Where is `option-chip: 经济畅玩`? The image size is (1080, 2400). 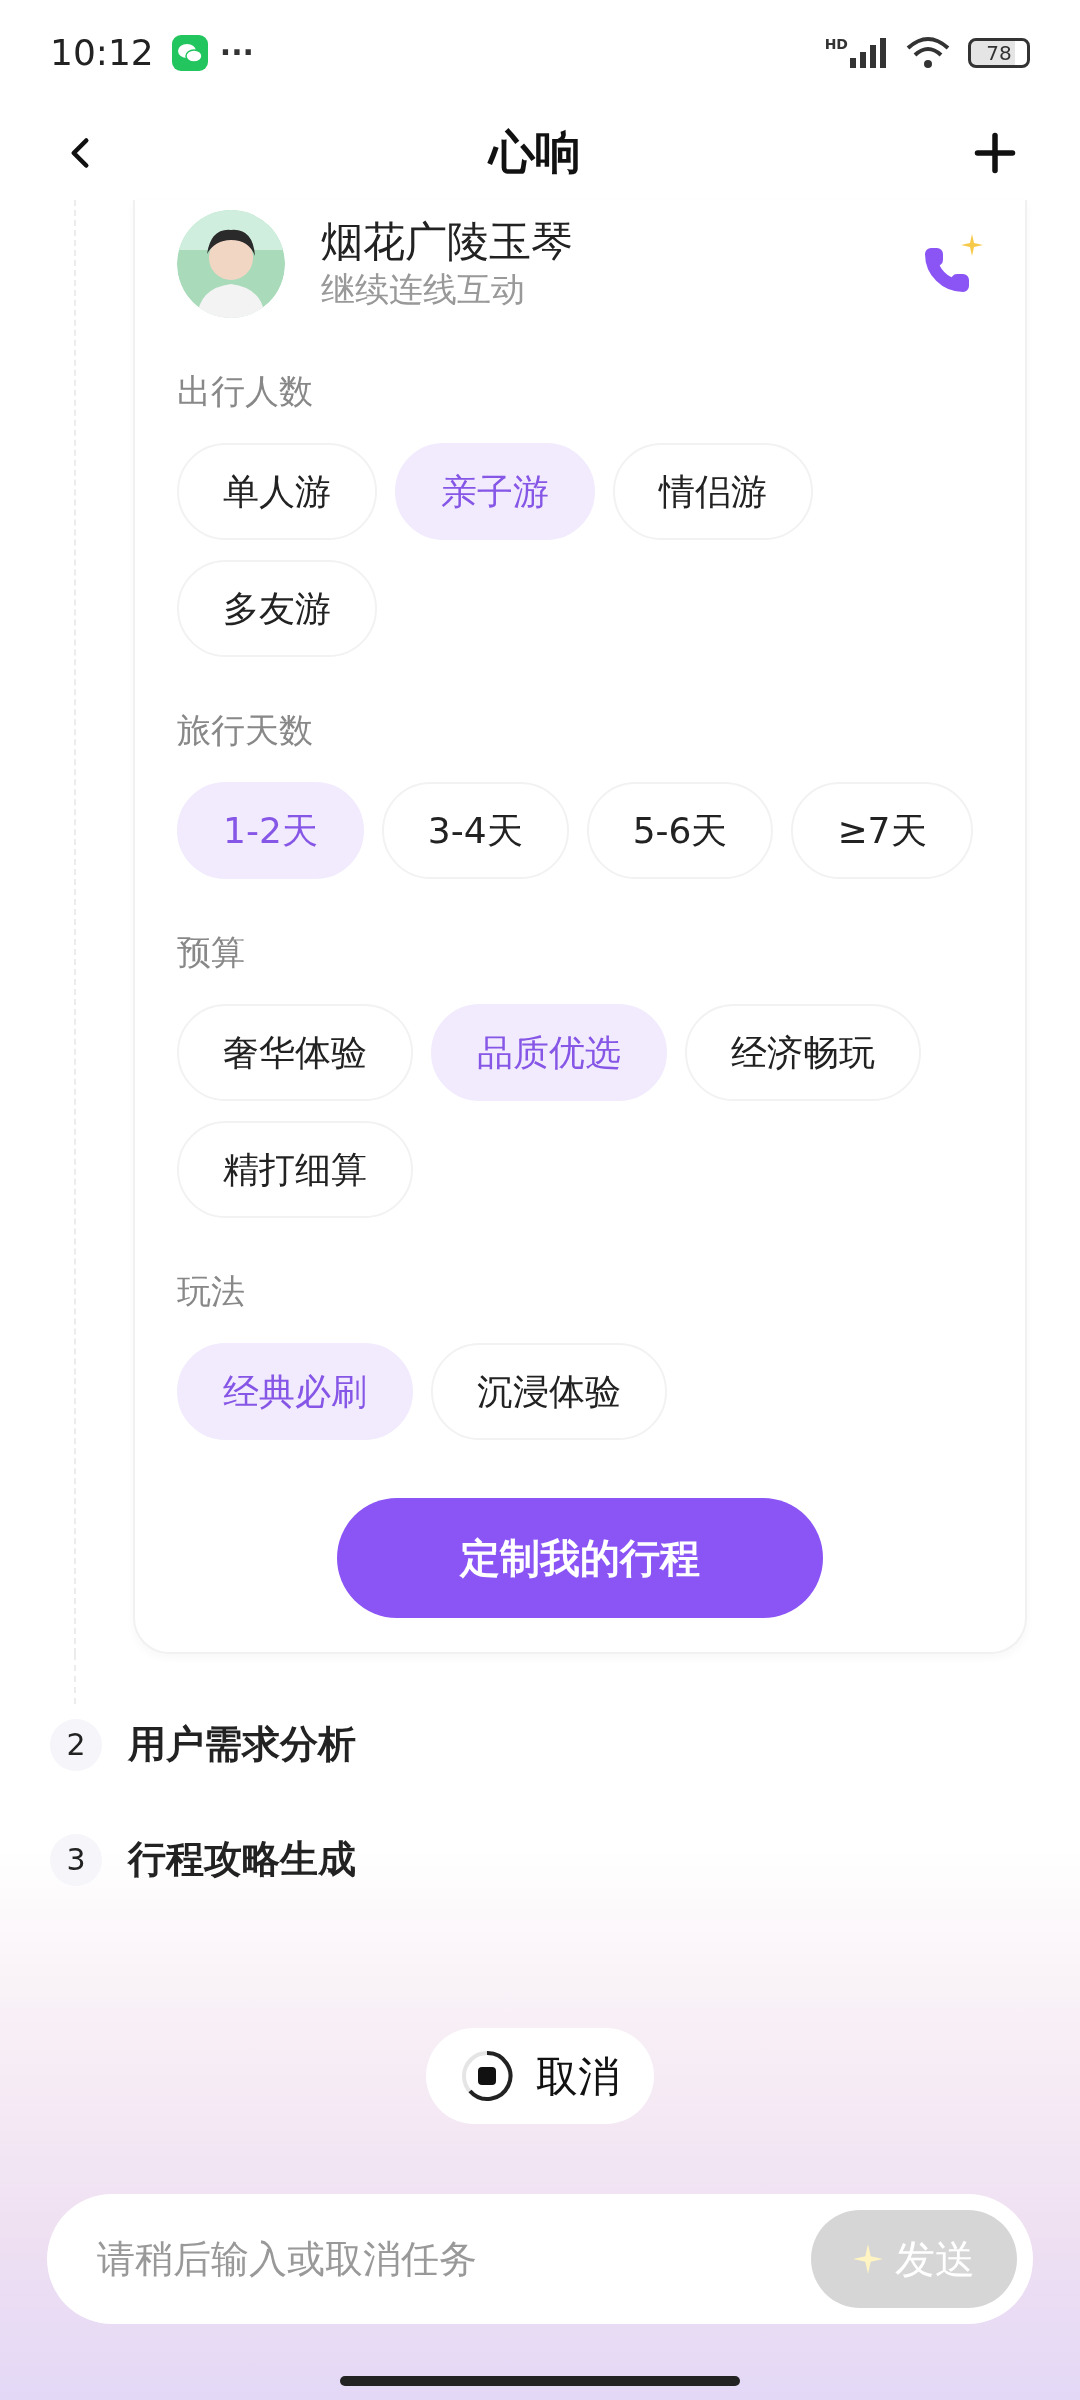 option-chip: 经济畅玩 is located at coordinates (803, 1052).